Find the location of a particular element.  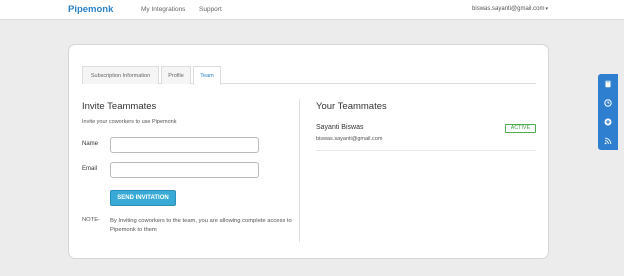

invite-subtitle: Invite your coworkers to use Pipemonk is located at coordinates (129, 122).